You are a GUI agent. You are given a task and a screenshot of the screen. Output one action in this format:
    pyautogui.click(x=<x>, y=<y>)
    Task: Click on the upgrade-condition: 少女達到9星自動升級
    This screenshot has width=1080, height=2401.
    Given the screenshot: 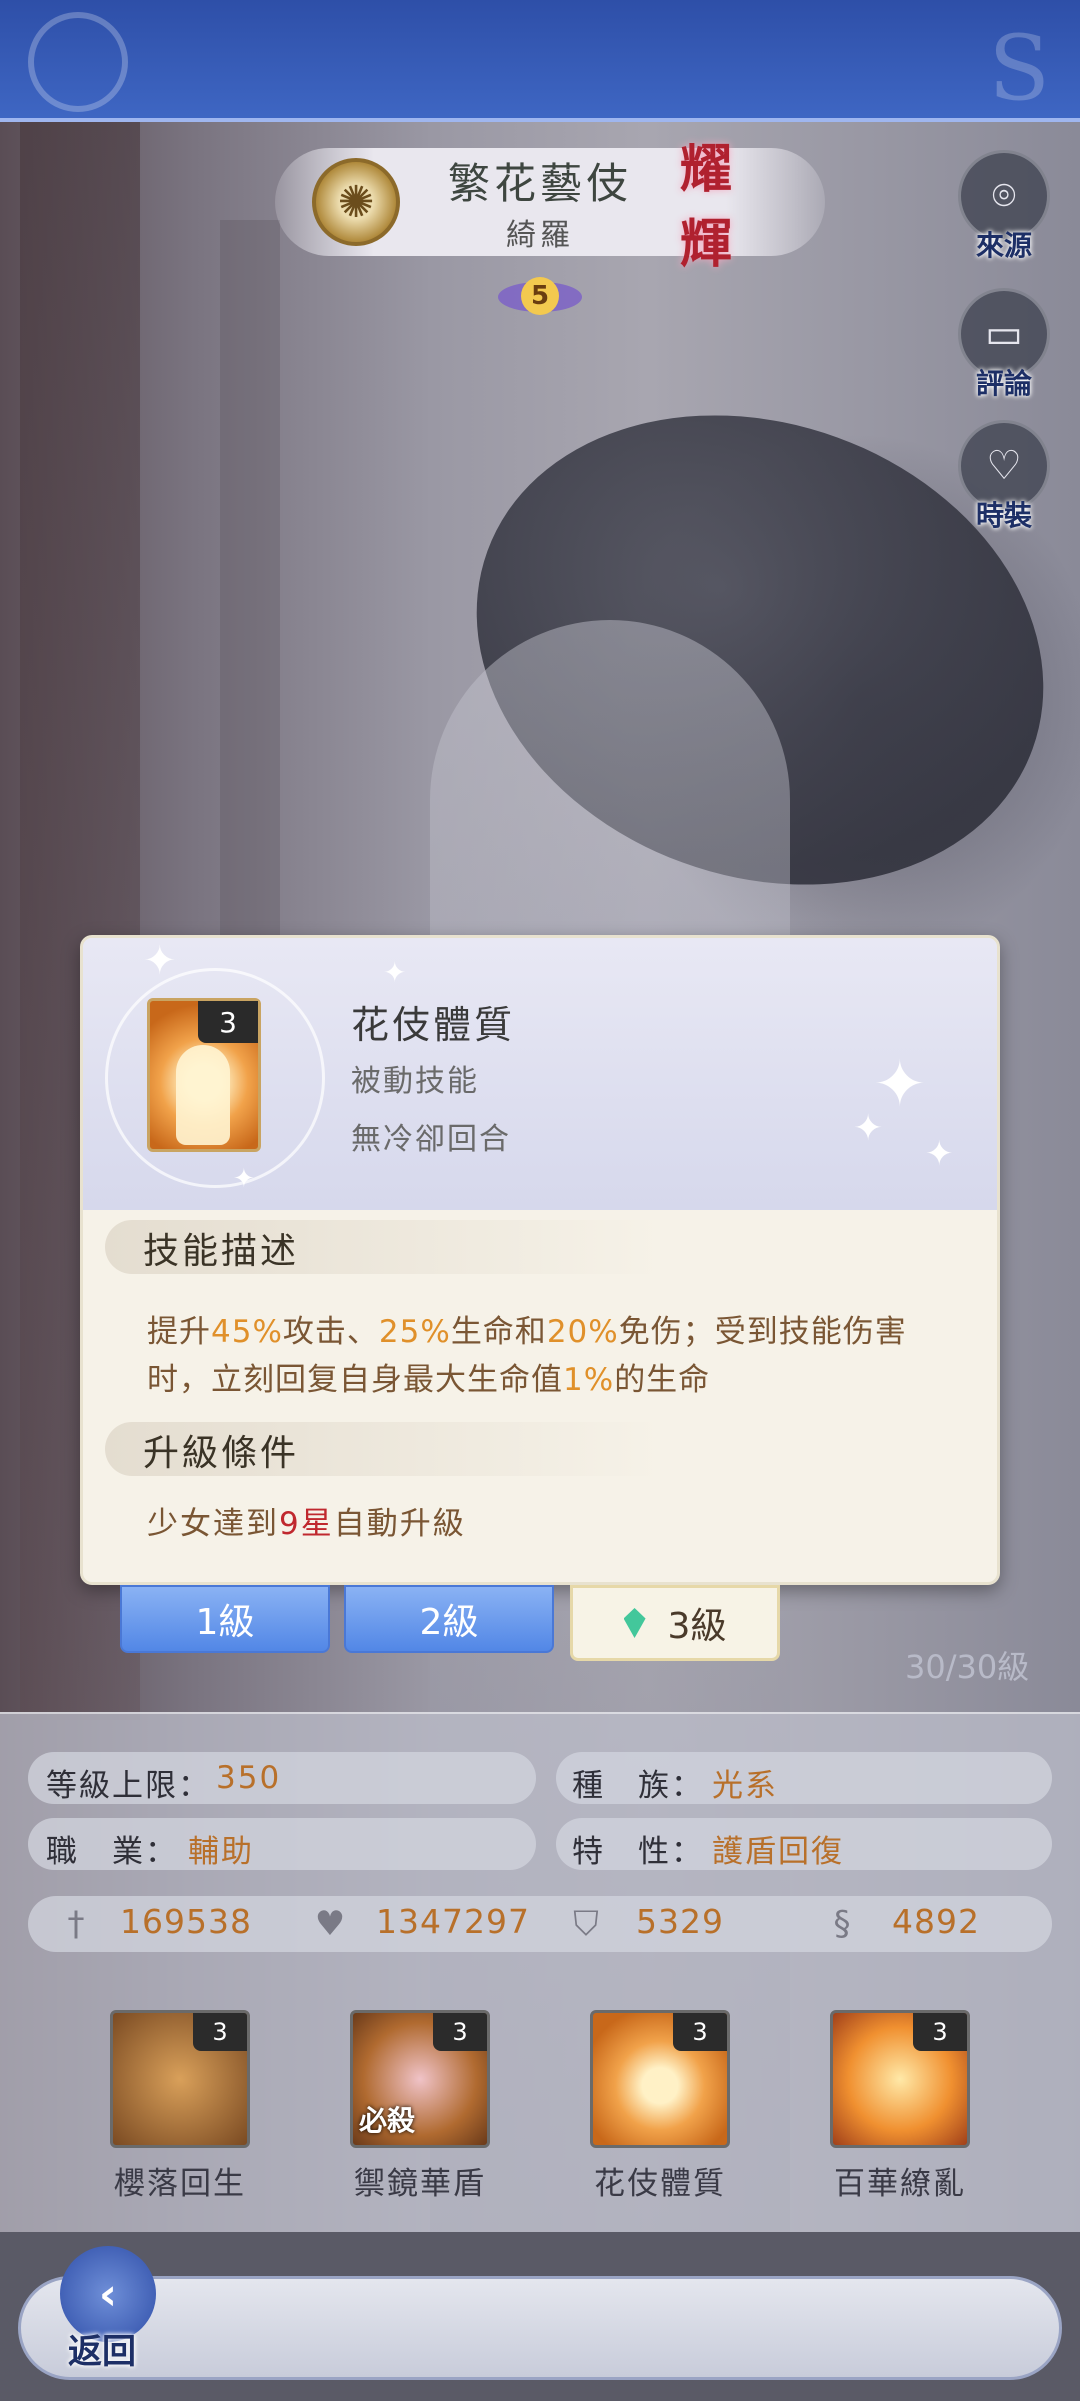 What is the action you would take?
    pyautogui.click(x=306, y=1520)
    